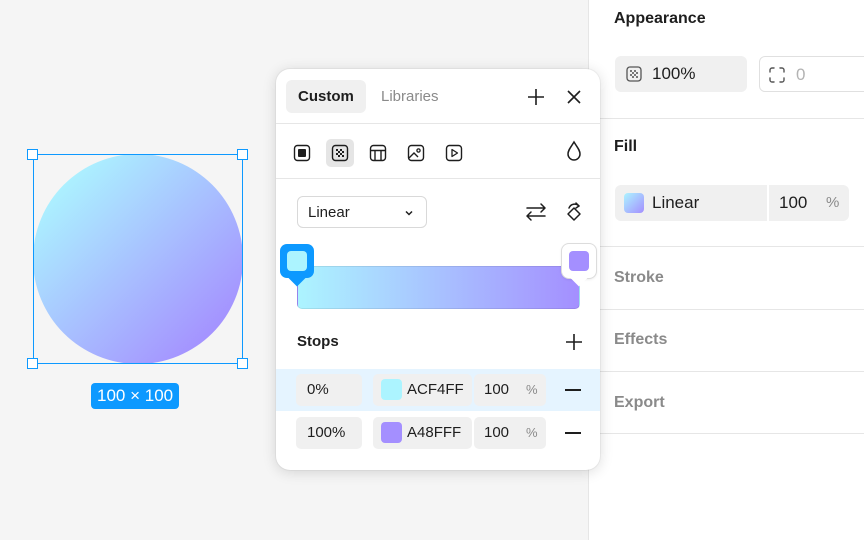 The height and width of the screenshot is (540, 864). I want to click on stop-position-value: 0%, so click(318, 389).